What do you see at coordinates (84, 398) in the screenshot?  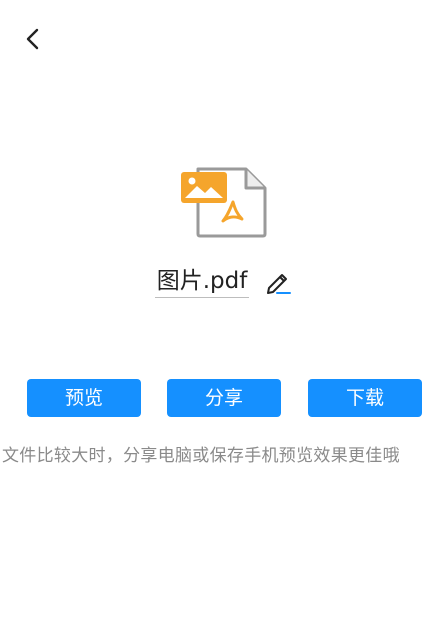 I see `preview-button: 预览` at bounding box center [84, 398].